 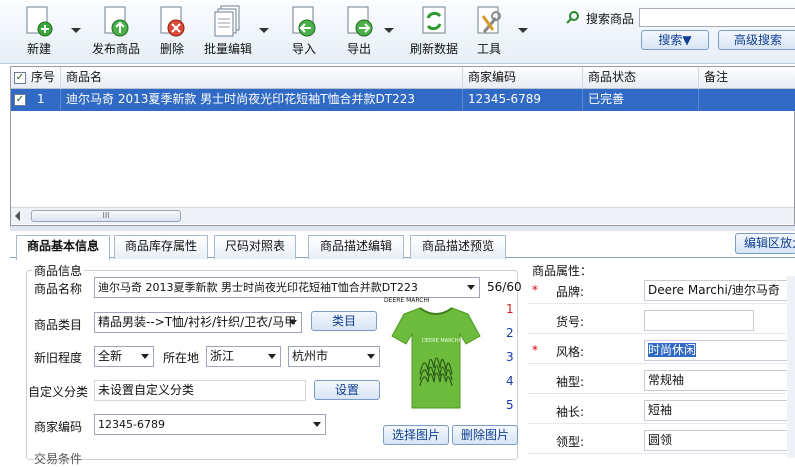 What do you see at coordinates (334, 356) in the screenshot?
I see `city-select: 杭州市` at bounding box center [334, 356].